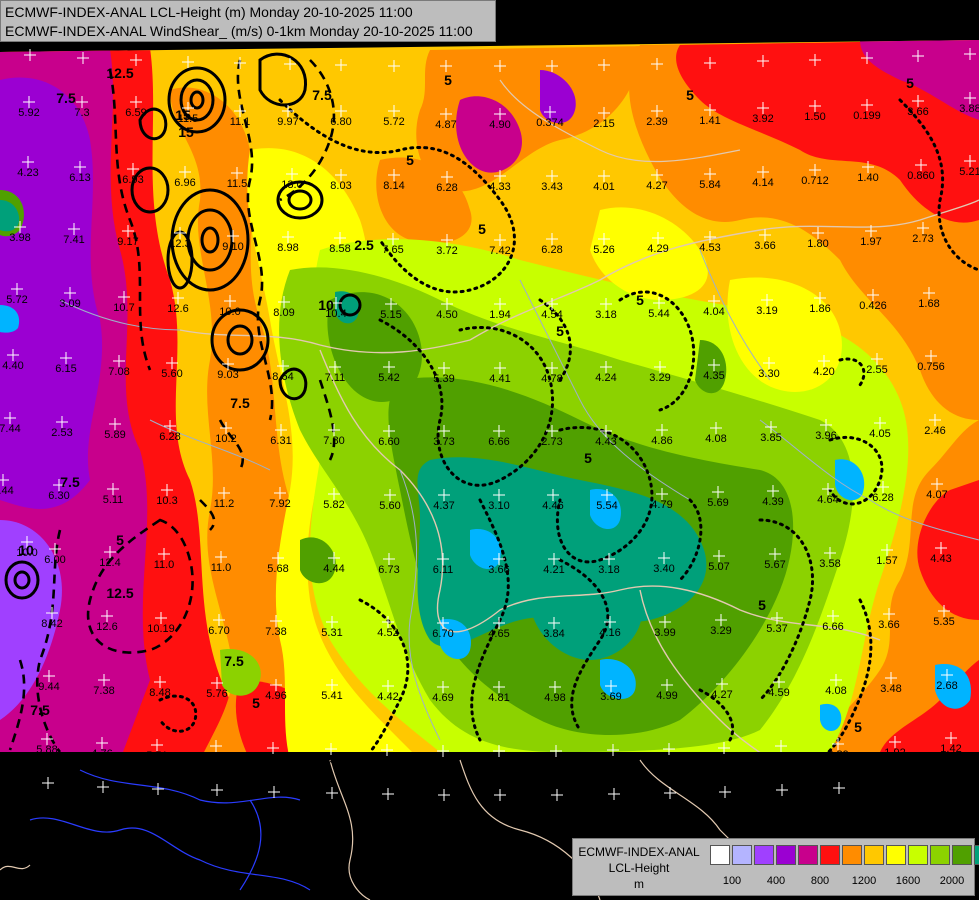 Image resolution: width=979 pixels, height=900 pixels. Describe the element at coordinates (844, 855) in the screenshot. I see `legend-swatches` at that location.